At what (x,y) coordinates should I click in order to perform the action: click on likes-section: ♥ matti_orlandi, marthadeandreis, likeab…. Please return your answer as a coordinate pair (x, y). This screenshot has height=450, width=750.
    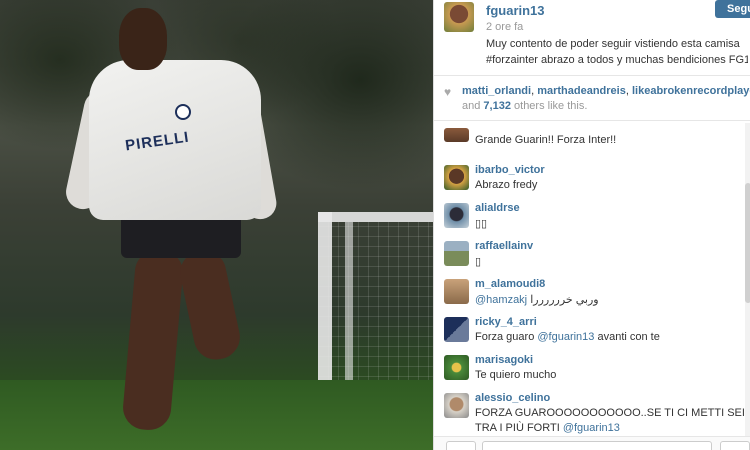
    Looking at the image, I should click on (592, 99).